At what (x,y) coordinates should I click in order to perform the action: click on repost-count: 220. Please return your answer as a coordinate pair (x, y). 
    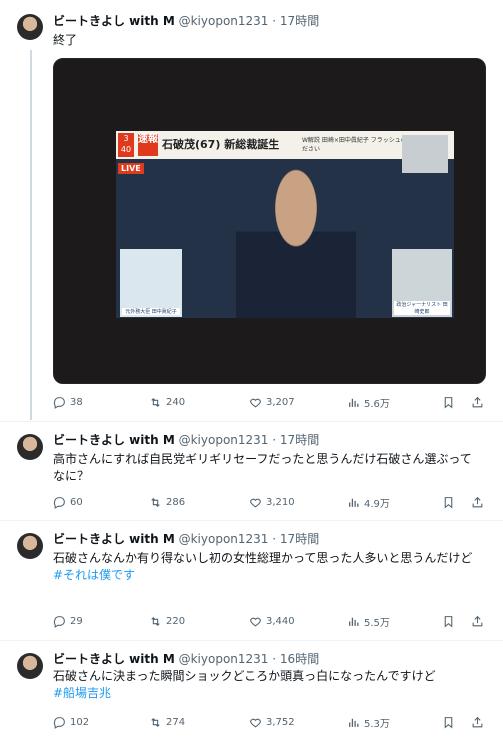
    Looking at the image, I should click on (176, 621).